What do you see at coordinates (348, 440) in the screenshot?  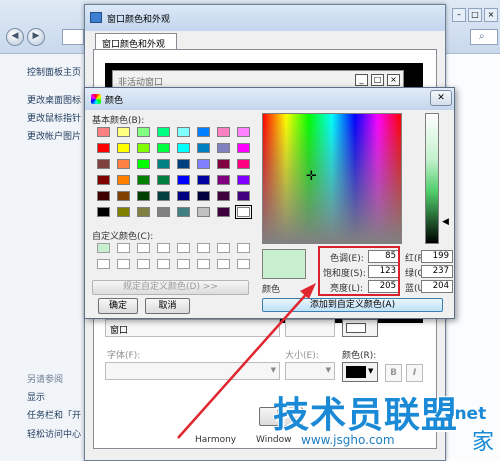 I see `watermark-url: www.jsgho.com` at bounding box center [348, 440].